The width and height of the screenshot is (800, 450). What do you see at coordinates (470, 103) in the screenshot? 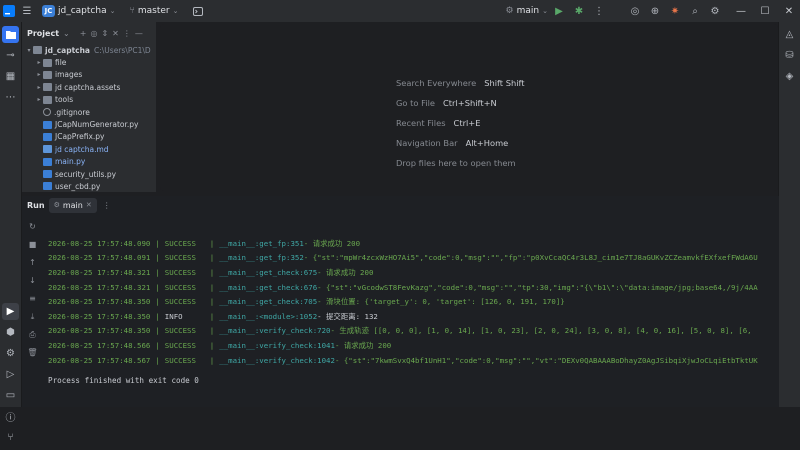
I see `hint-shortcut: Ctrl+Shift+N` at bounding box center [470, 103].